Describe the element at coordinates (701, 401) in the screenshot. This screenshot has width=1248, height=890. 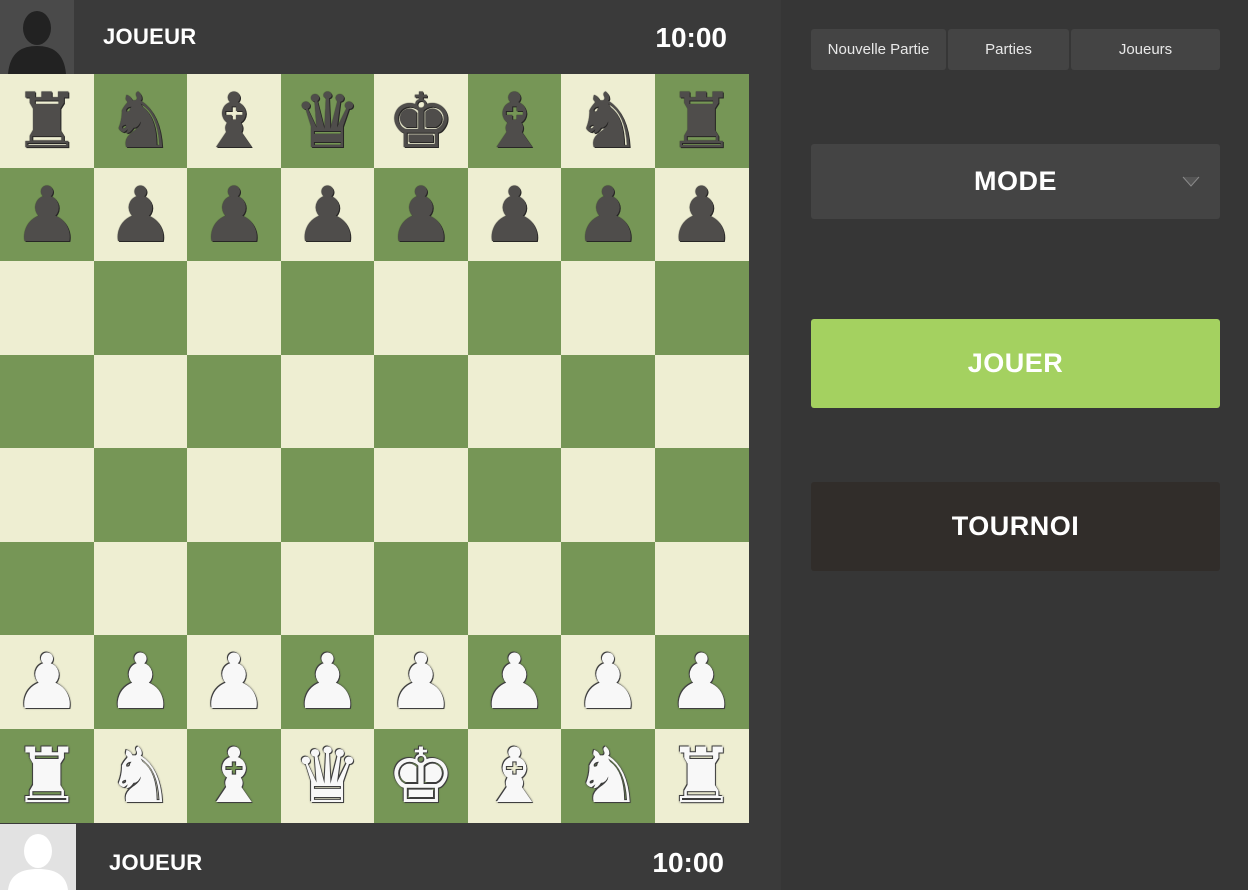
I see `square-h5` at that location.